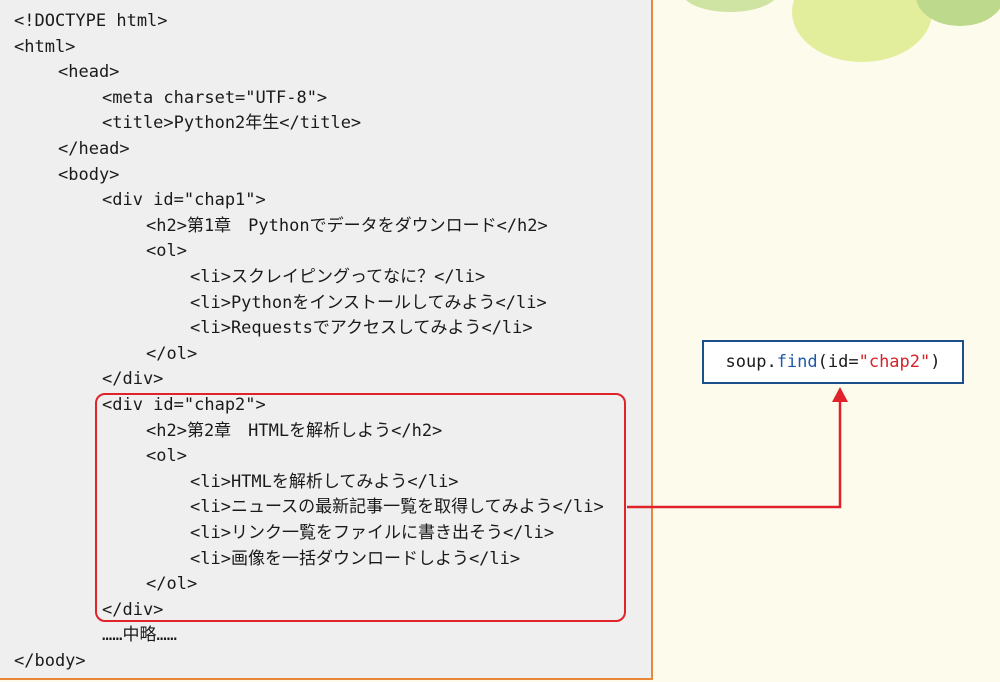  I want to click on callout-args-open: (id=, so click(838, 362).